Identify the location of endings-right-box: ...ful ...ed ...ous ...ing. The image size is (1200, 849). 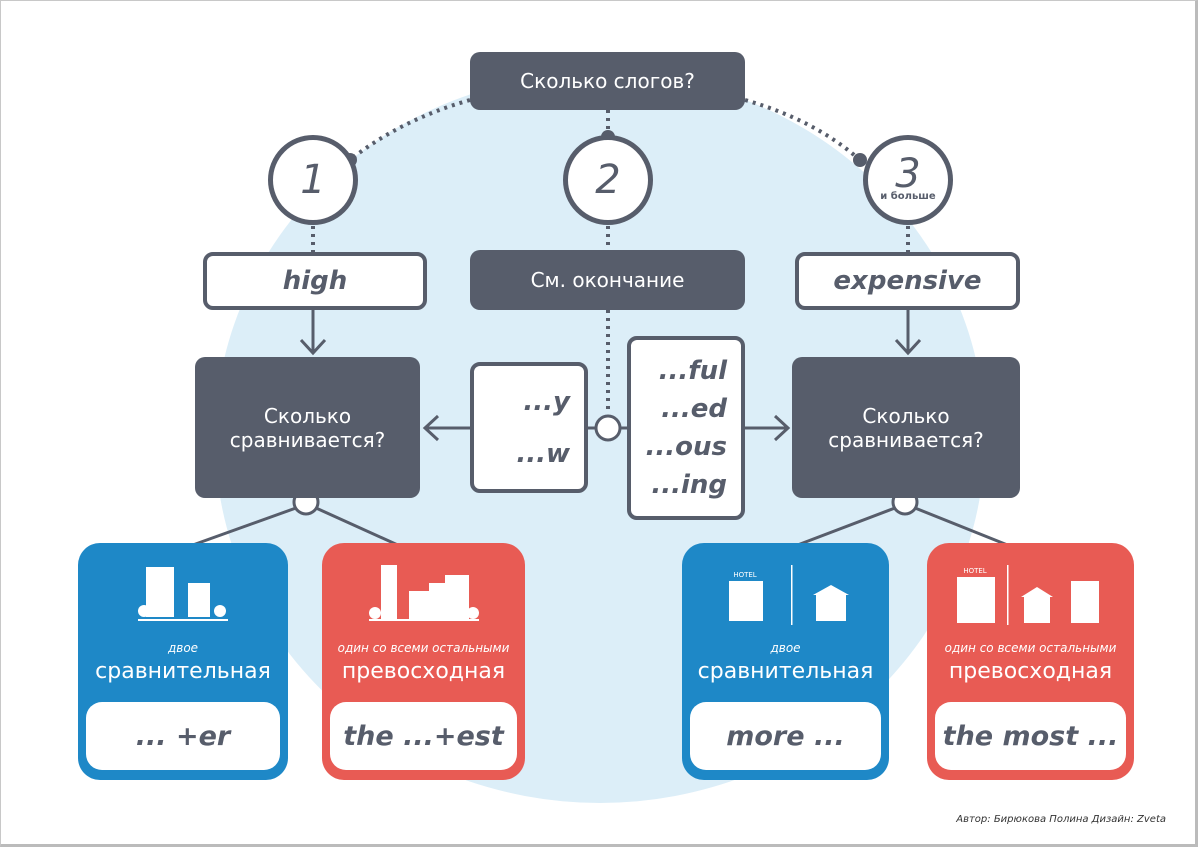
(686, 428).